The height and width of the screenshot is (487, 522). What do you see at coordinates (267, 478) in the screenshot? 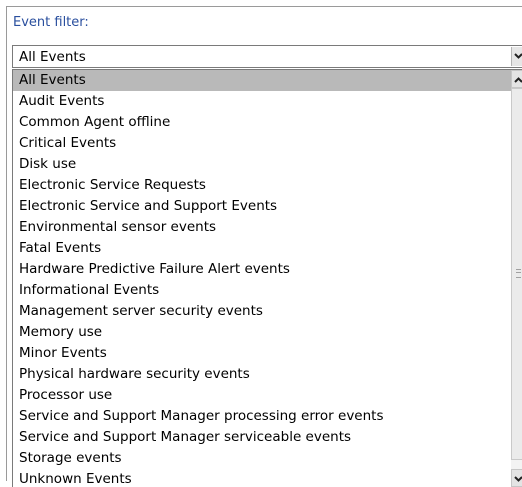
I see `list-item: Unknown Events` at bounding box center [267, 478].